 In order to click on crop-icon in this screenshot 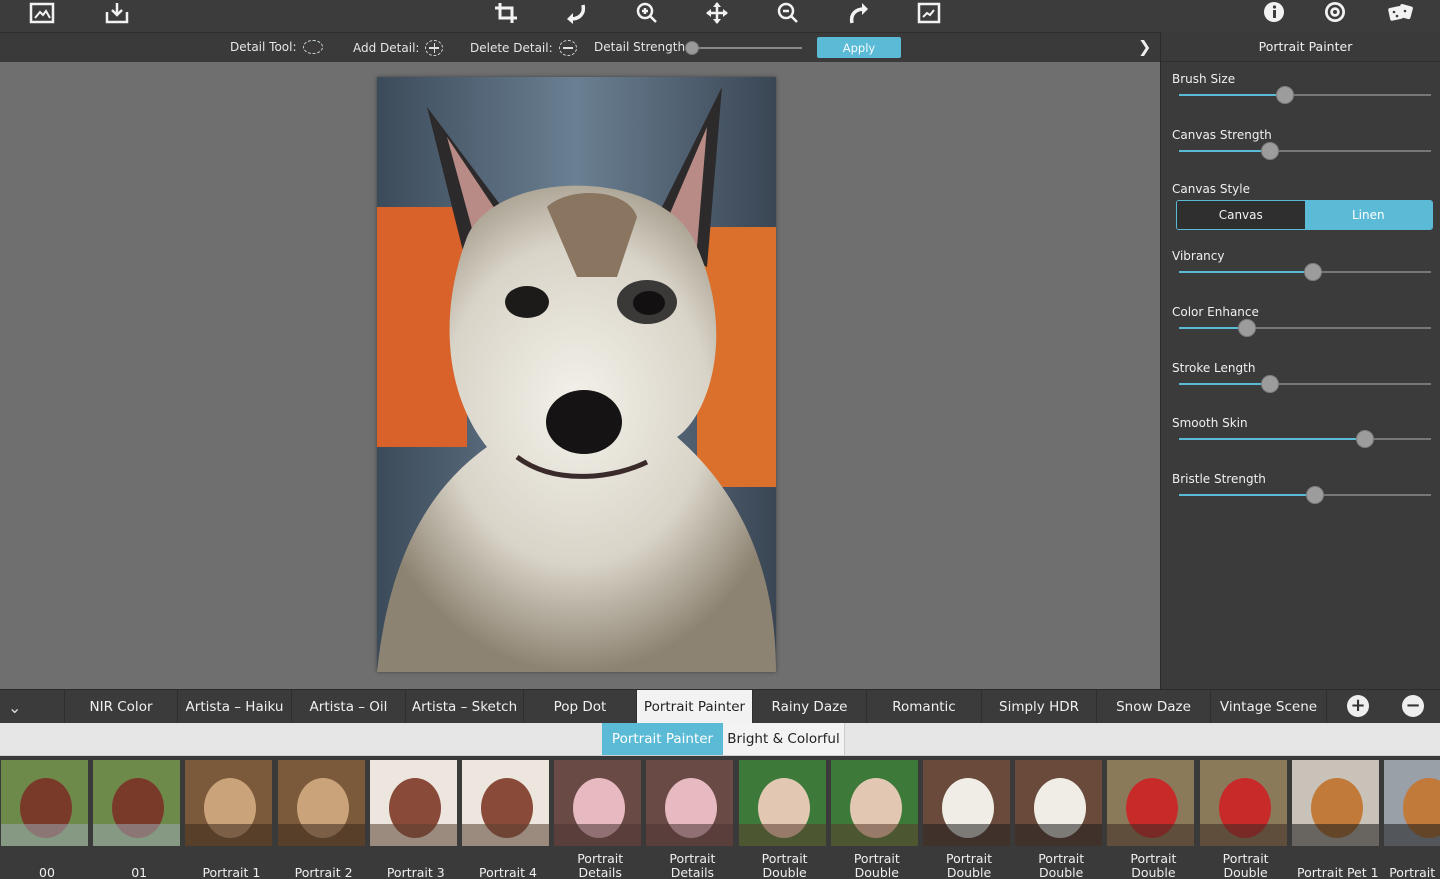, I will do `click(506, 13)`.